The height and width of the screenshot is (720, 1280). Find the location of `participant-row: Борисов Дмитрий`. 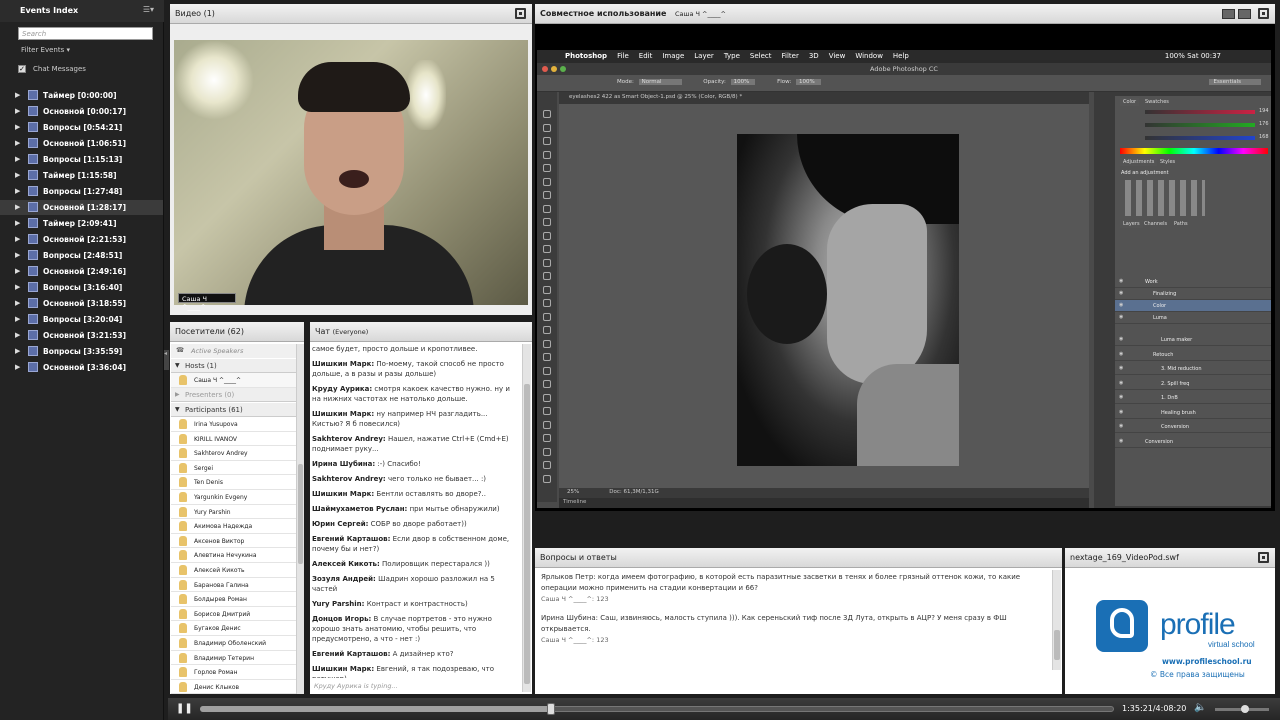

participant-row: Борисов Дмитрий is located at coordinates (233, 614).